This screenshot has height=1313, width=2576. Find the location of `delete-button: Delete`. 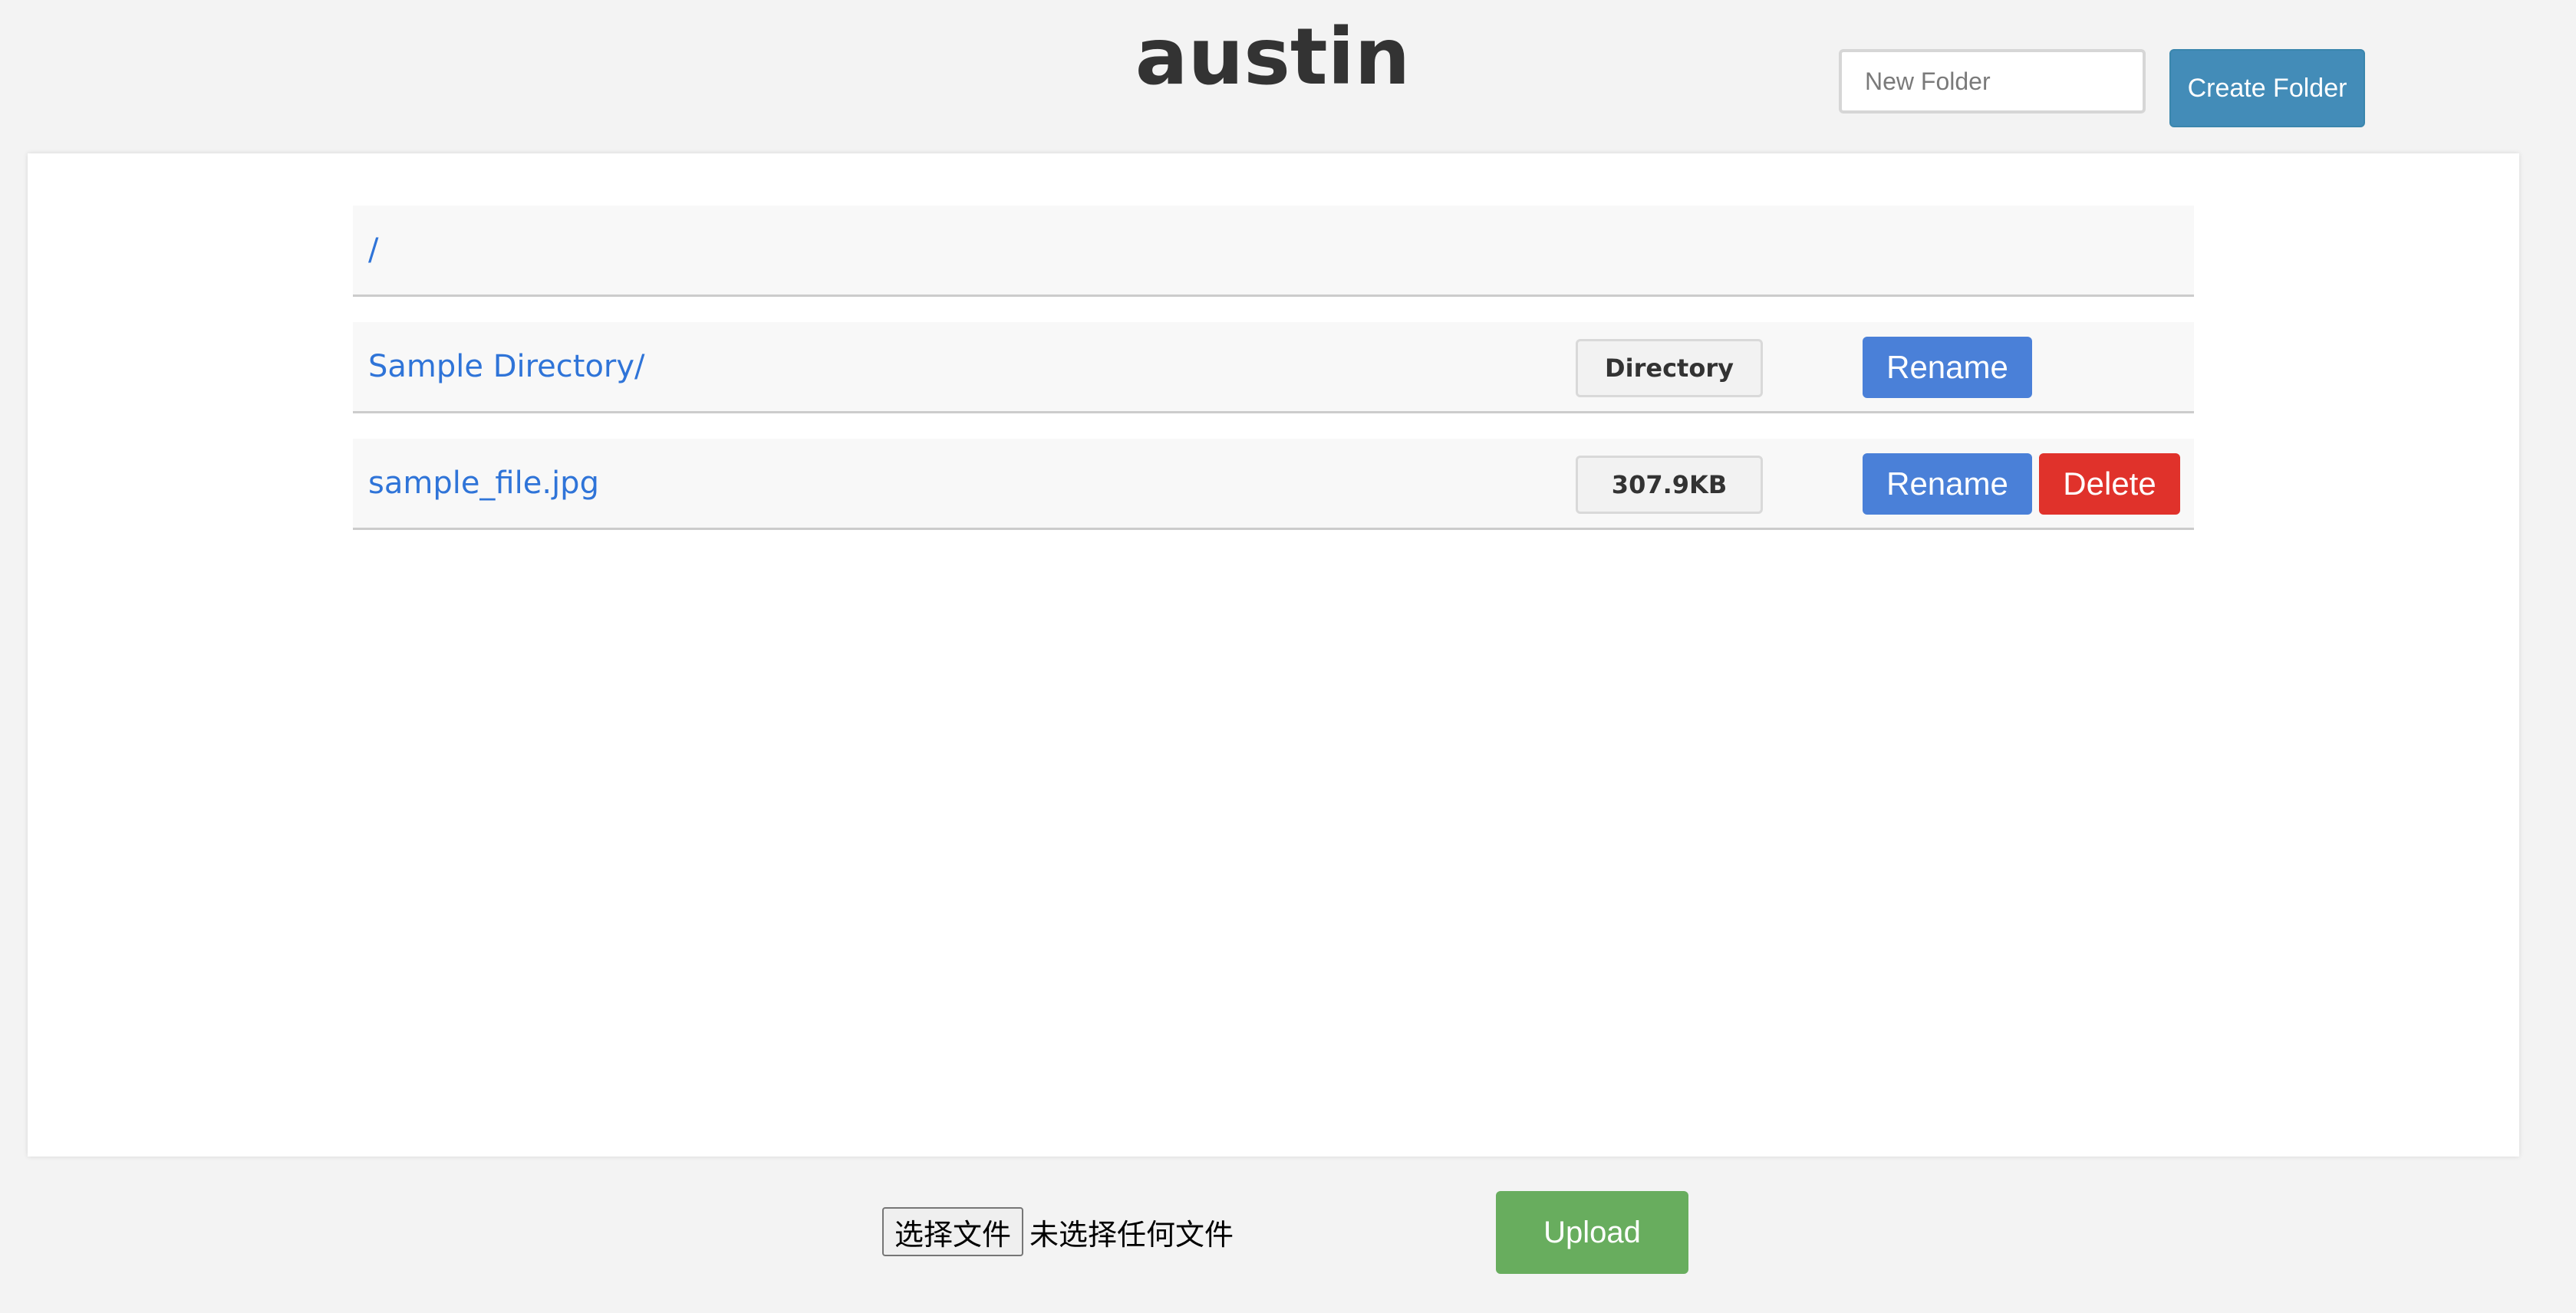

delete-button: Delete is located at coordinates (2109, 484).